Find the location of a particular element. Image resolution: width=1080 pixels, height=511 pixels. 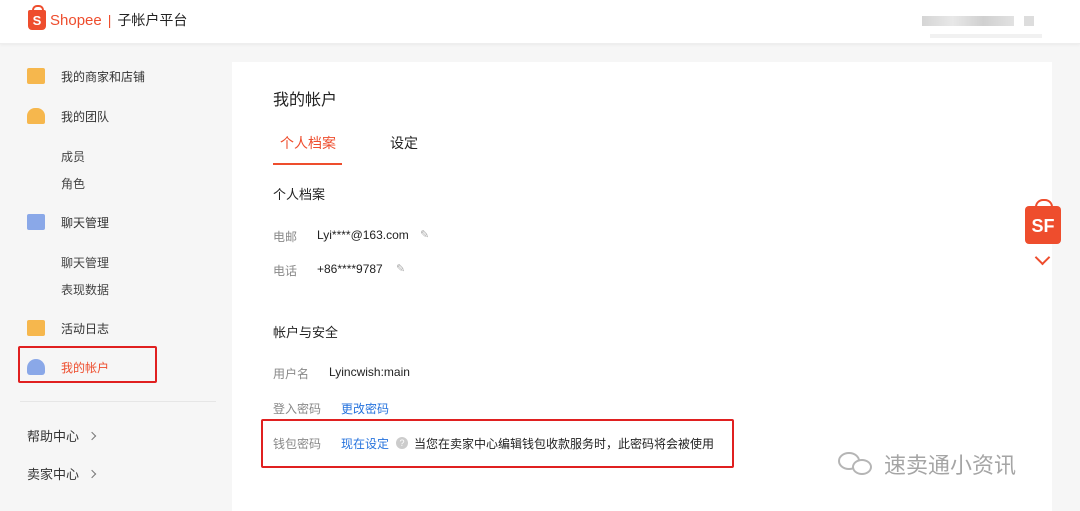

sidebar-item-performance: 表现数据 is located at coordinates (85, 289).